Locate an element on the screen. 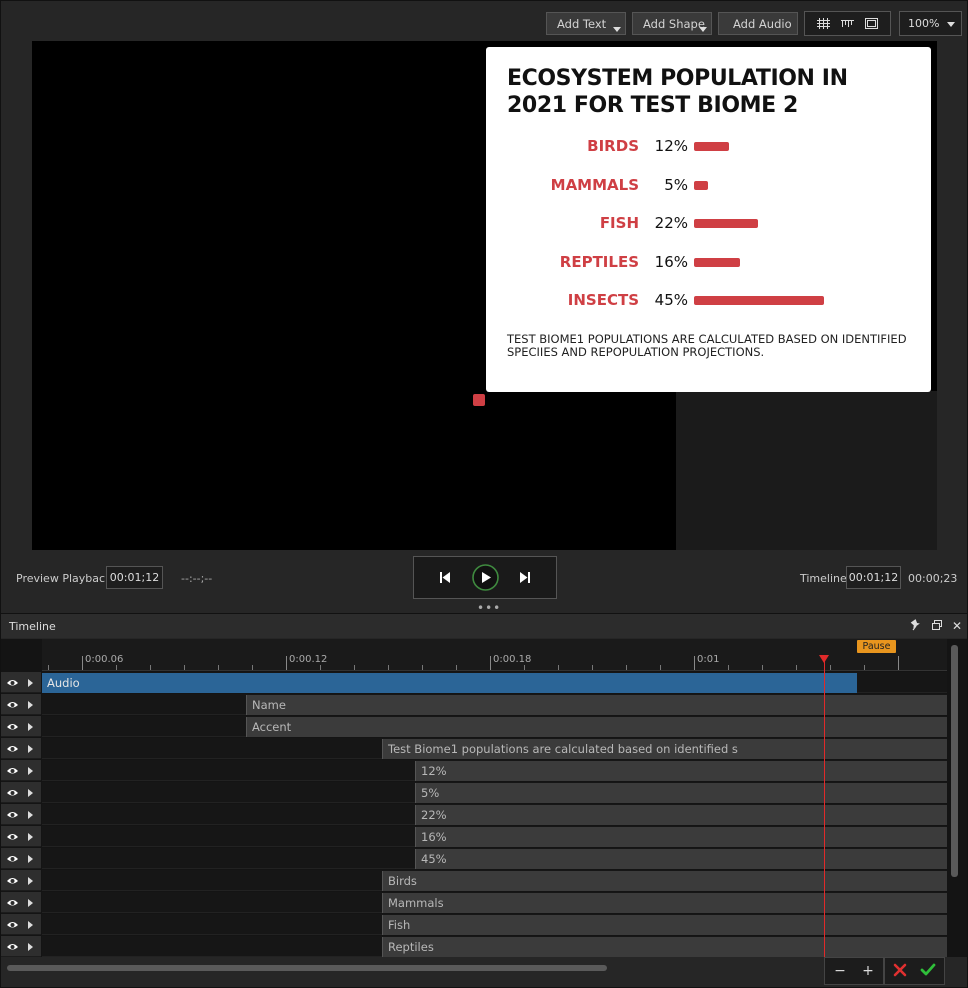  track-lane: Accent is located at coordinates (494, 726).